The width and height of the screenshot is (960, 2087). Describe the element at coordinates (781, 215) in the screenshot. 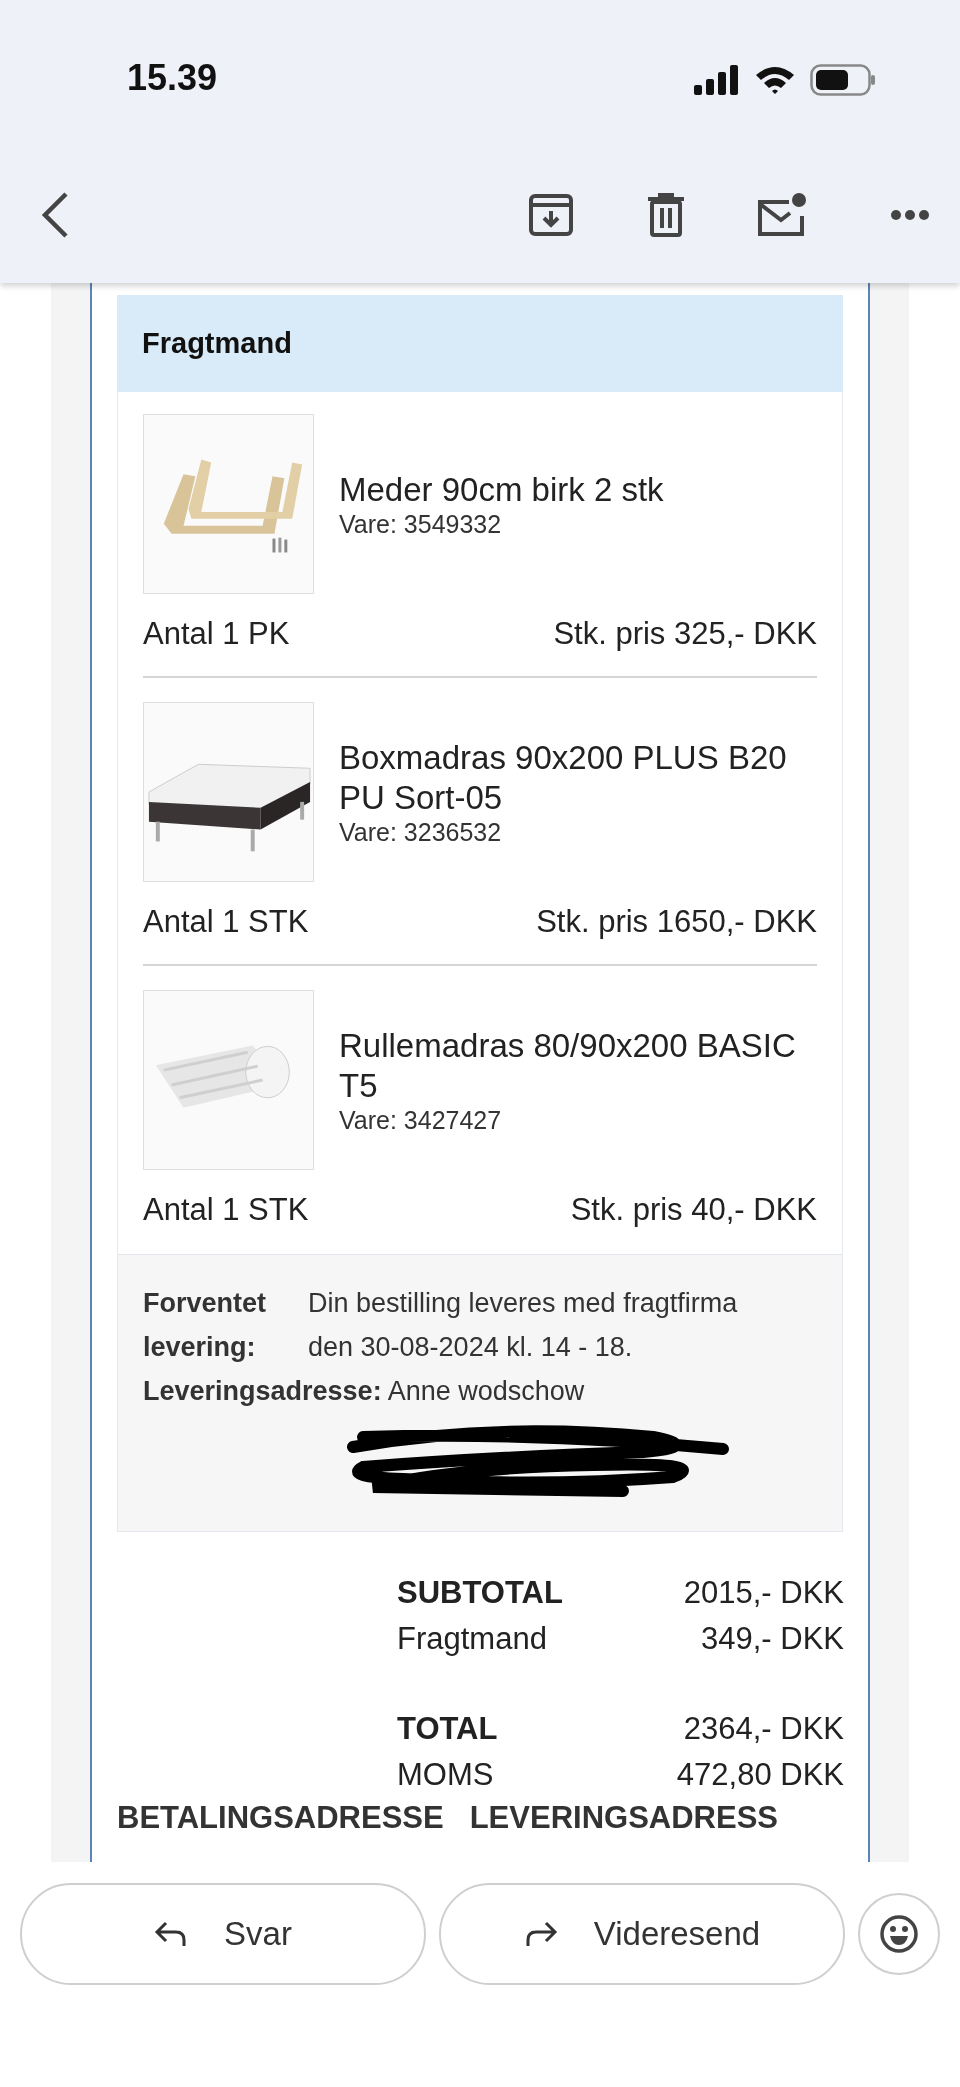

I see `mark-unread-button` at that location.